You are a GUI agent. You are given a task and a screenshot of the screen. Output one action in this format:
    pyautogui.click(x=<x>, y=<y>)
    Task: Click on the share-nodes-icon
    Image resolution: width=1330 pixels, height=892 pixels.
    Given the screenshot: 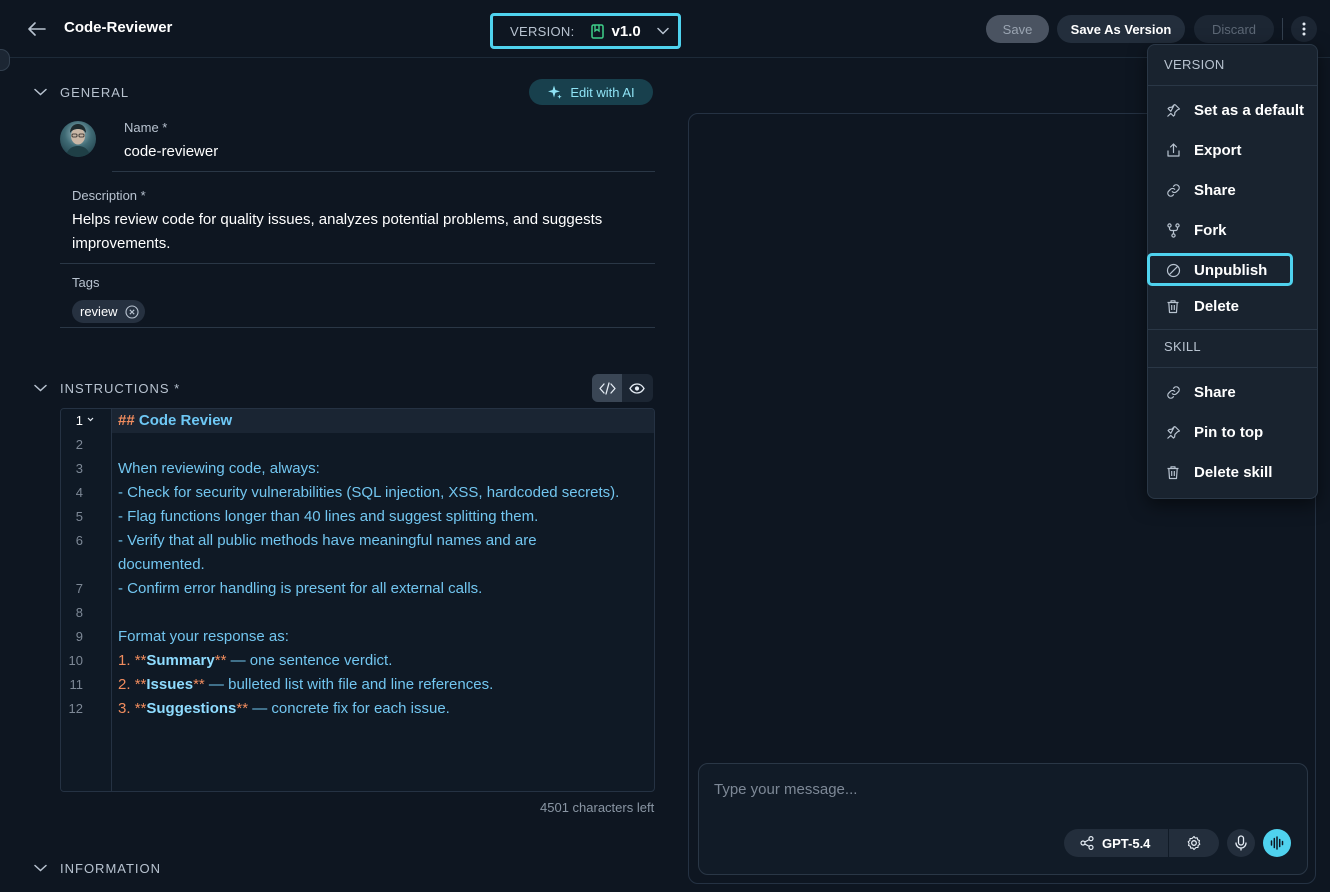 What is the action you would take?
    pyautogui.click(x=1087, y=843)
    